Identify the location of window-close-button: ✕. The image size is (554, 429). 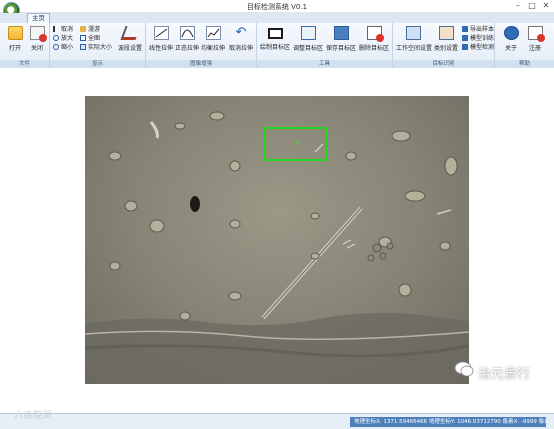
(546, 6).